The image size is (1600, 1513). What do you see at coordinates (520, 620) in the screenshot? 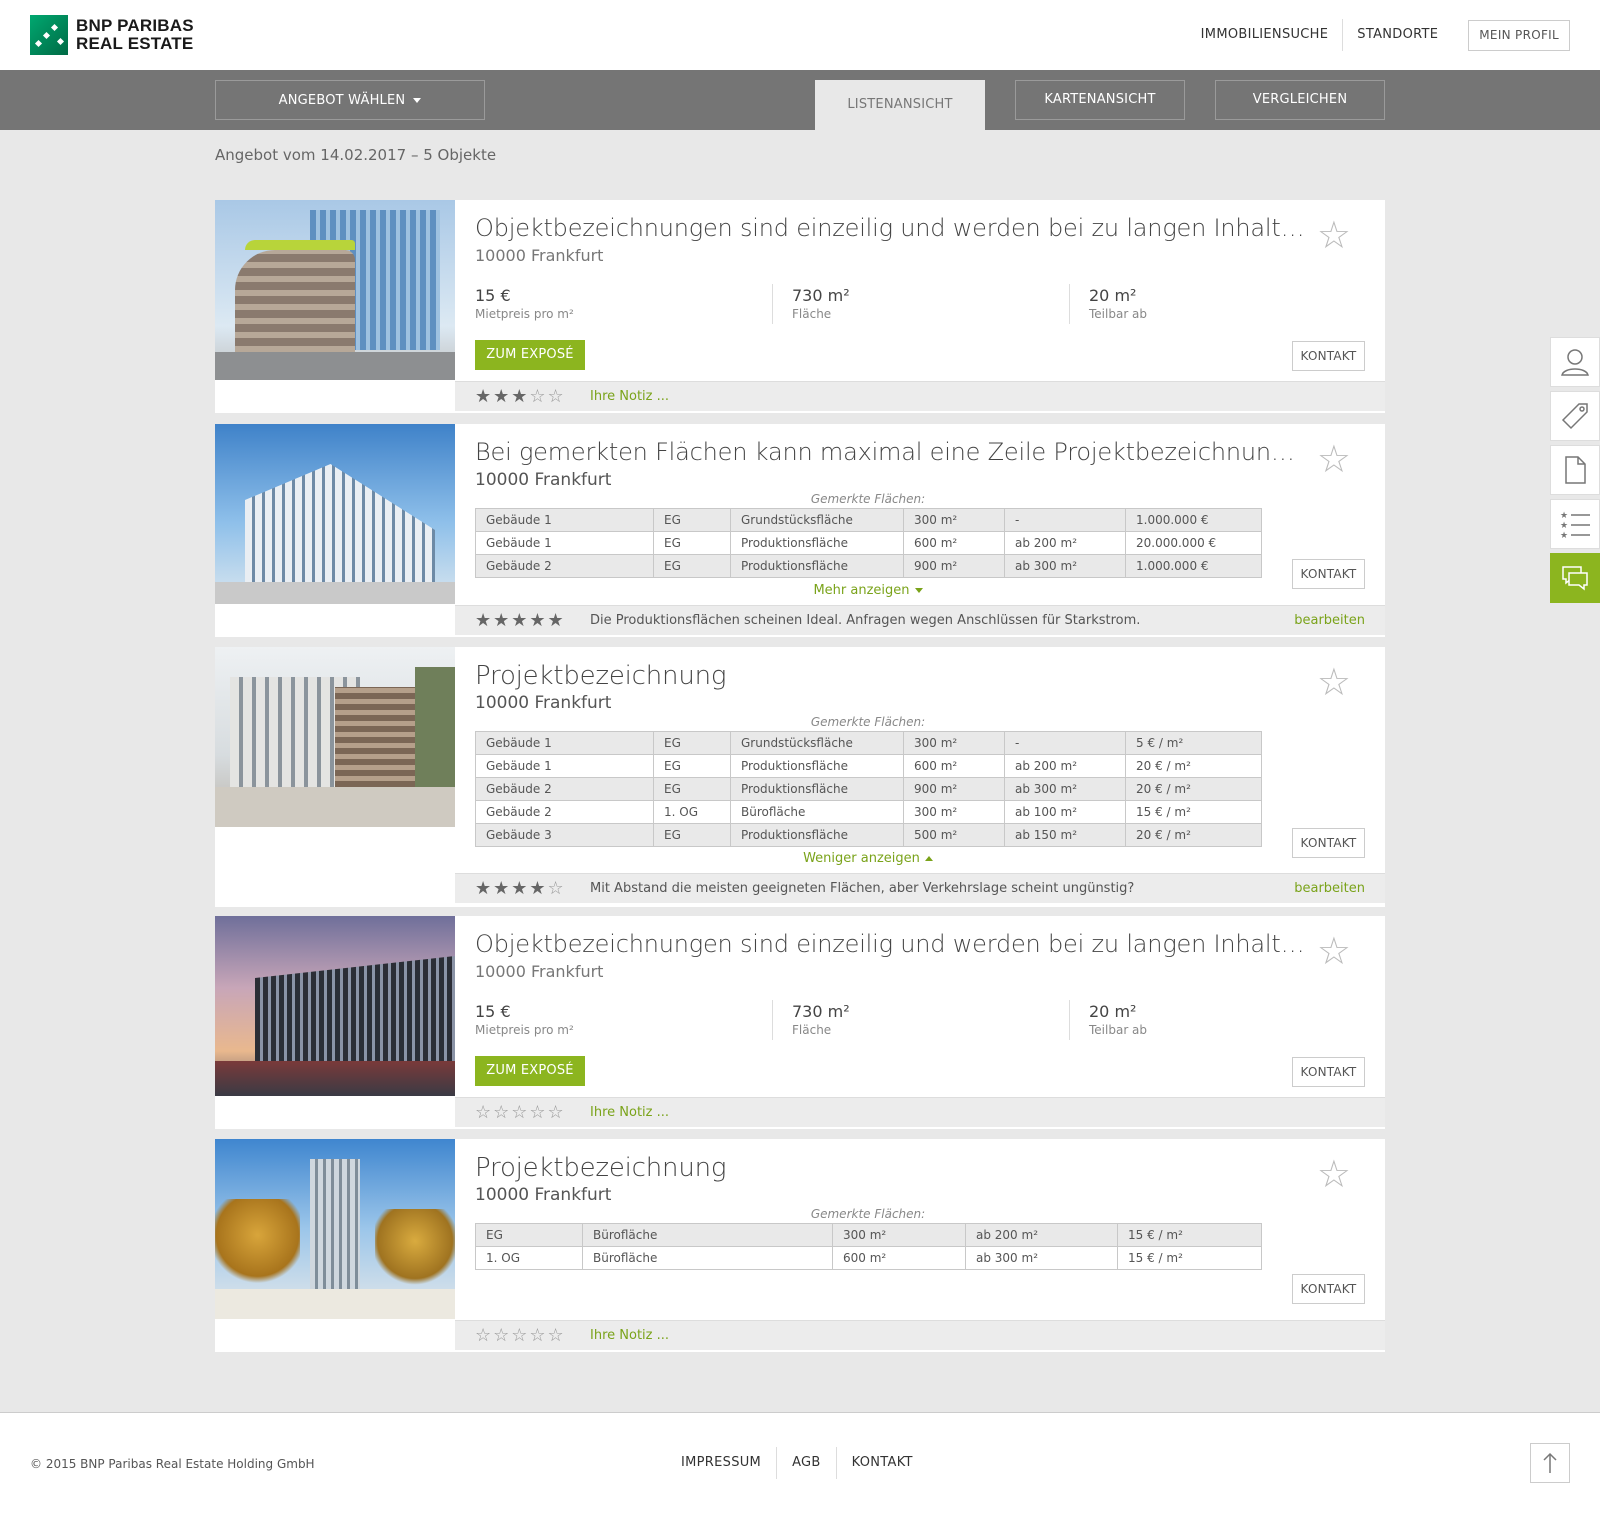
I see `rating-stars: ★★★★★` at bounding box center [520, 620].